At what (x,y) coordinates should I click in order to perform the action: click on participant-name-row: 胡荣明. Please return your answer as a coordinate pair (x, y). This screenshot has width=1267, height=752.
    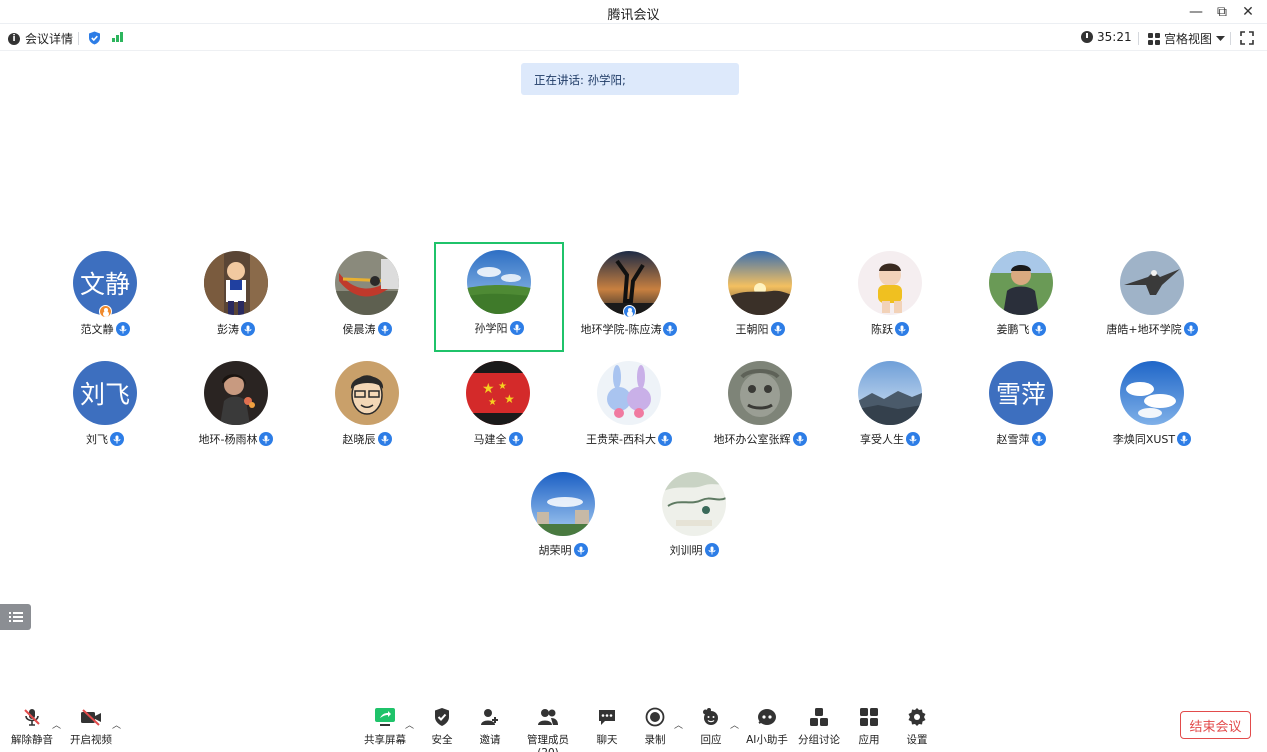
    Looking at the image, I should click on (563, 550).